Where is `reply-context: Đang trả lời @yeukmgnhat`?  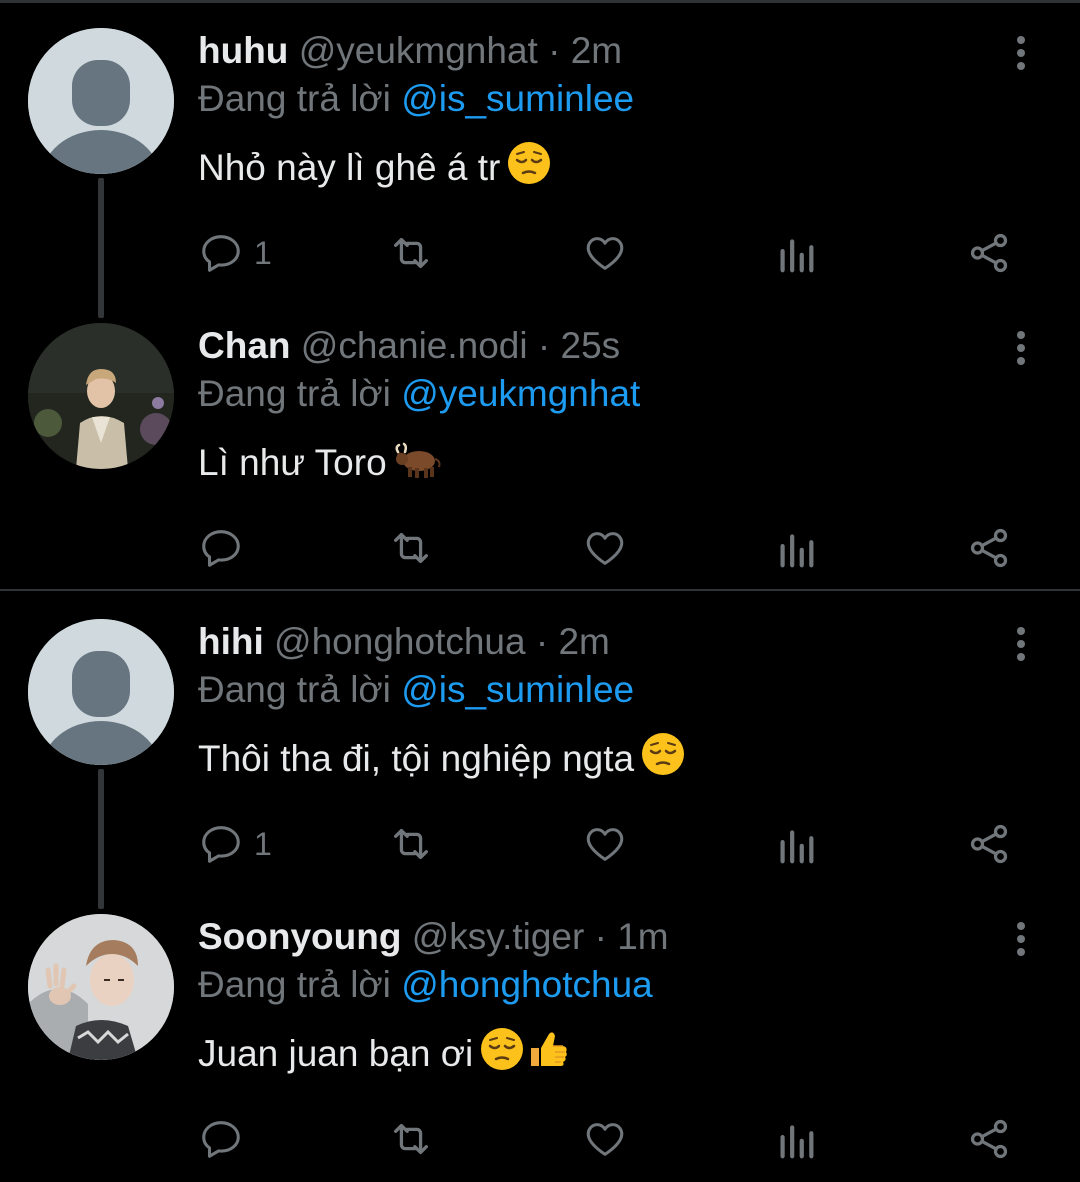 reply-context: Đang trả lời @yeukmgnhat is located at coordinates (588, 394).